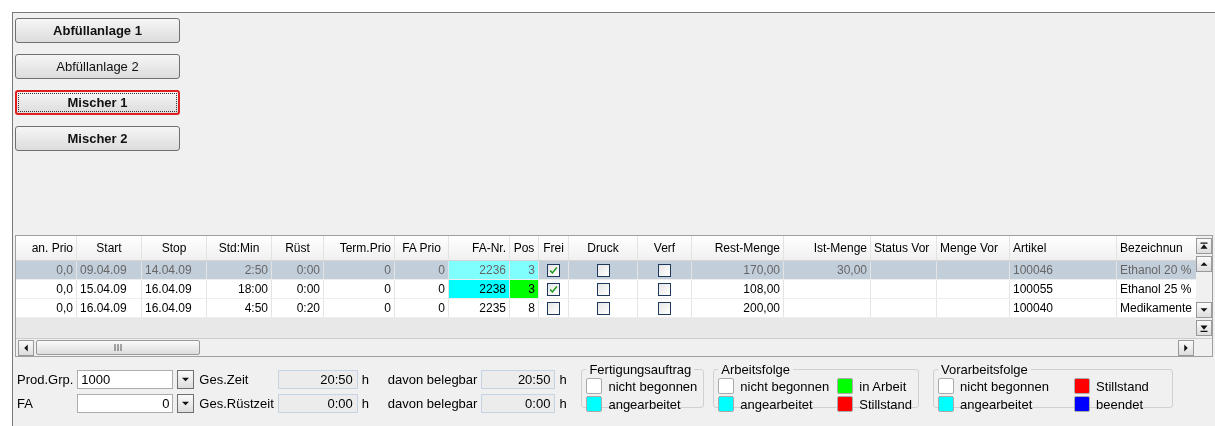 This screenshot has width=1215, height=426. I want to click on table-cell: 2235, so click(479, 308).